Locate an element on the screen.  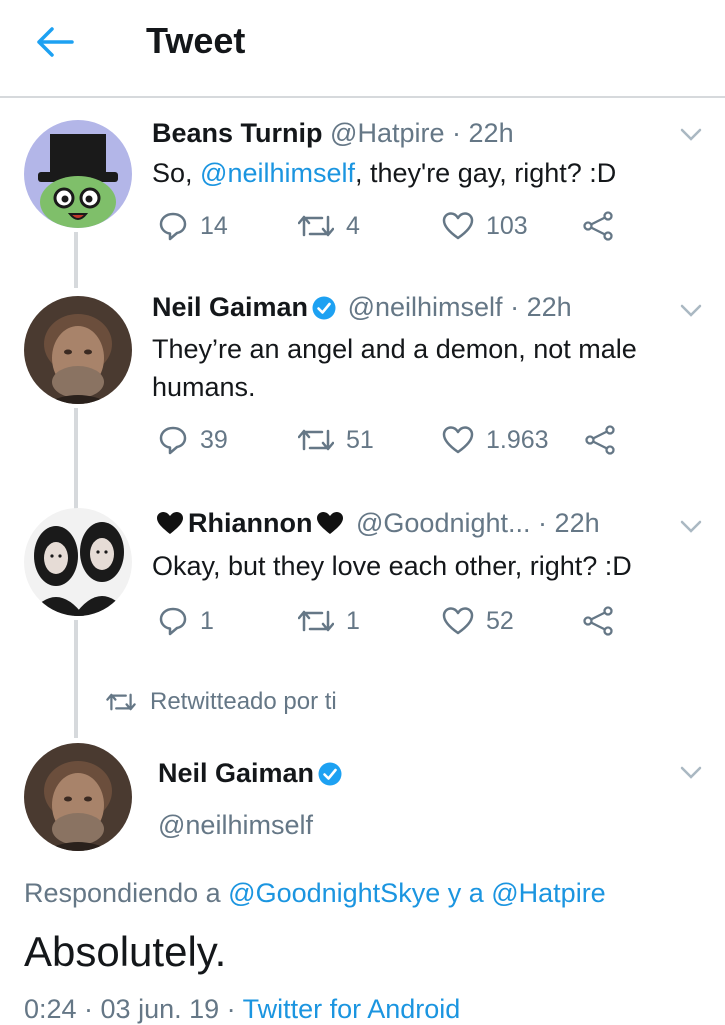
tweet-actions: 1 1 52 is located at coordinates (432, 626).